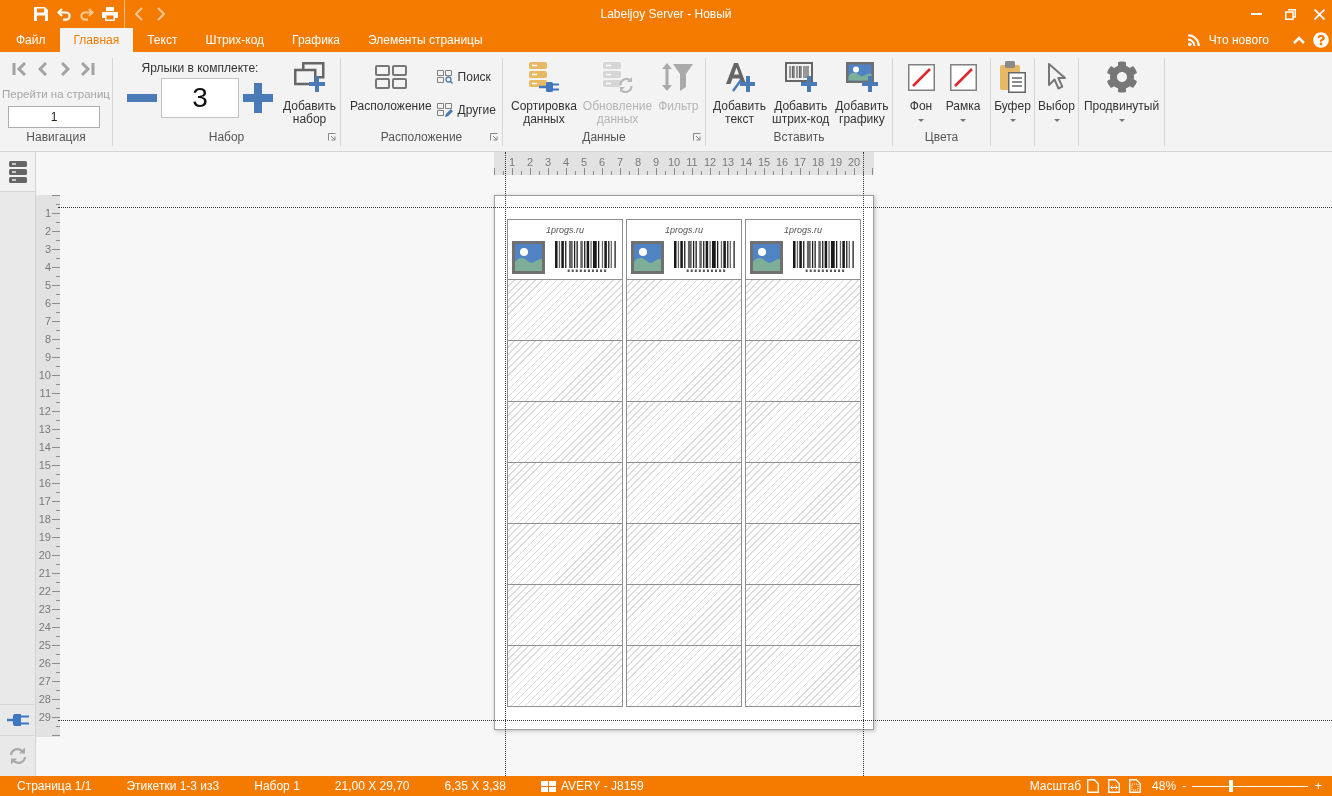  I want to click on ruler-number: 14, so click(44, 447).